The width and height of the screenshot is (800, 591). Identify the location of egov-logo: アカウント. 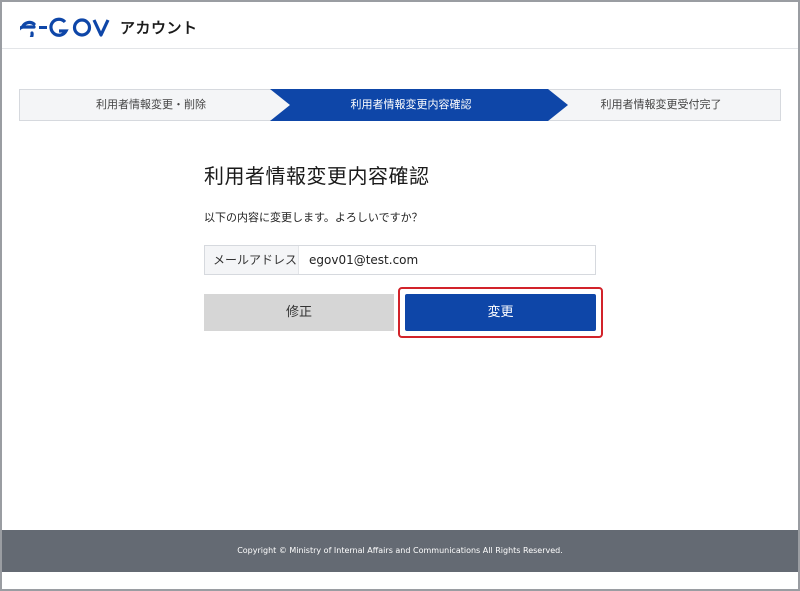
(109, 27).